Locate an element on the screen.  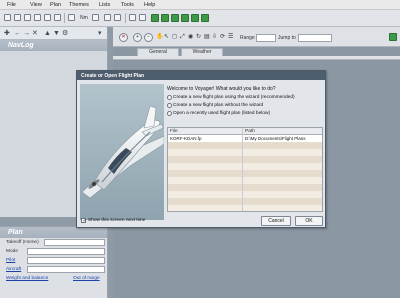
menu-tools: Tools is located at coordinates (127, 5).